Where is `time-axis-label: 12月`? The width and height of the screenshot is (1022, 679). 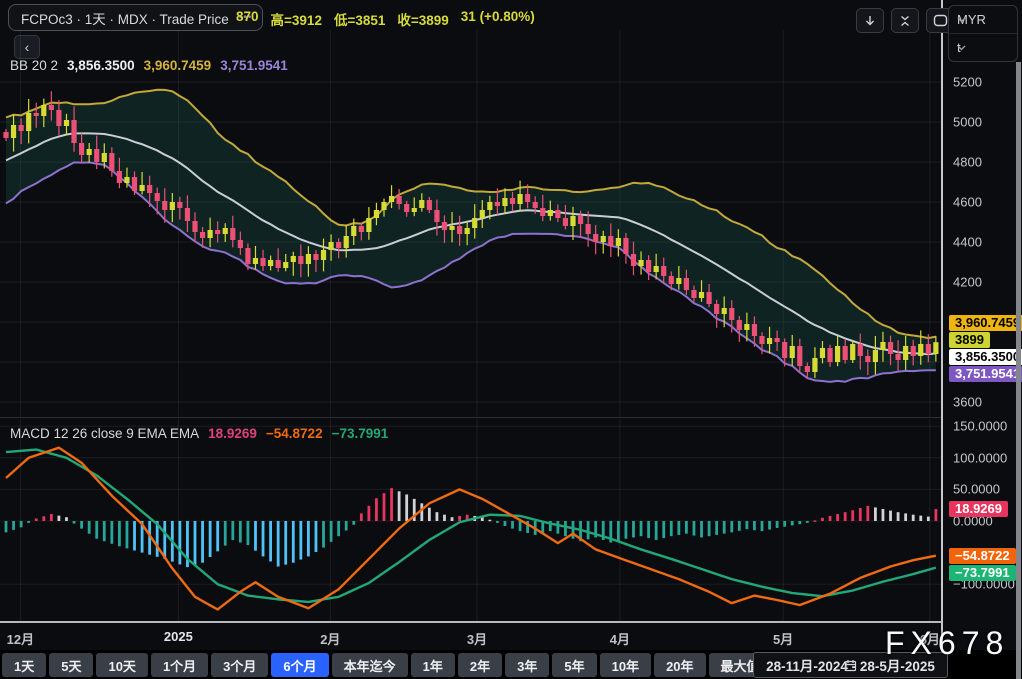
time-axis-label: 12月 is located at coordinates (20, 639).